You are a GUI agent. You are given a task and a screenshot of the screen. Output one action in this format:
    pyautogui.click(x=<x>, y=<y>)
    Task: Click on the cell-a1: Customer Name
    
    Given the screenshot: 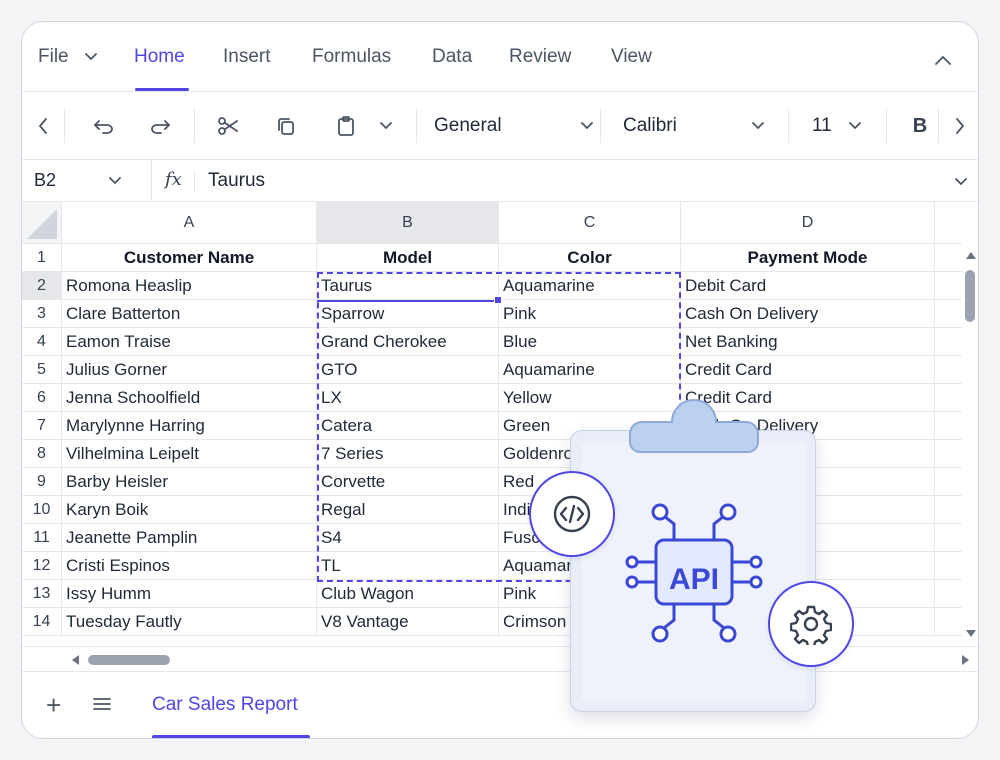 What is the action you would take?
    pyautogui.click(x=189, y=258)
    